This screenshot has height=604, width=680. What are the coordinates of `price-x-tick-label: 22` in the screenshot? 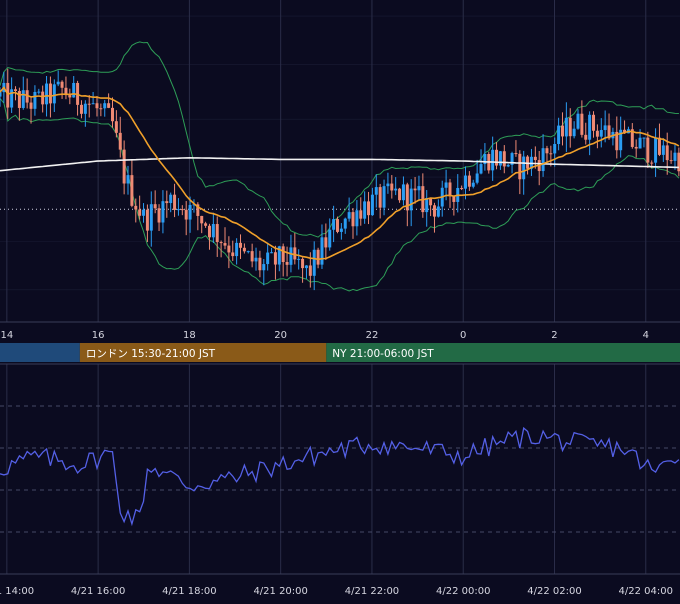 It's located at (372, 335).